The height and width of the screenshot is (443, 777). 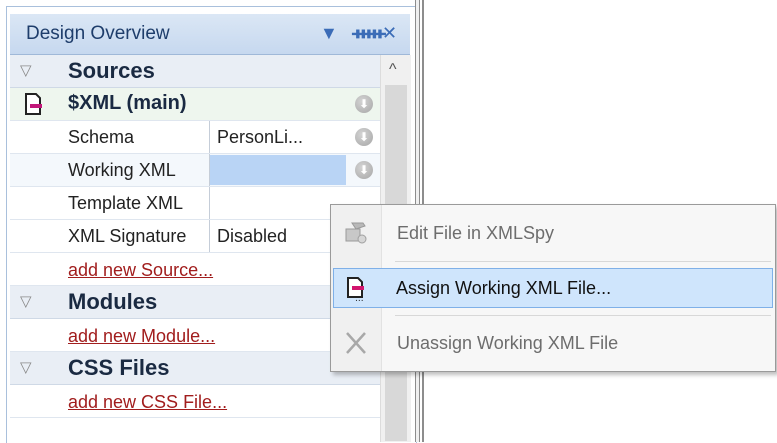 I want to click on panel-title-bar: Design Overview ▼ ᚔ ✕, so click(x=210, y=34).